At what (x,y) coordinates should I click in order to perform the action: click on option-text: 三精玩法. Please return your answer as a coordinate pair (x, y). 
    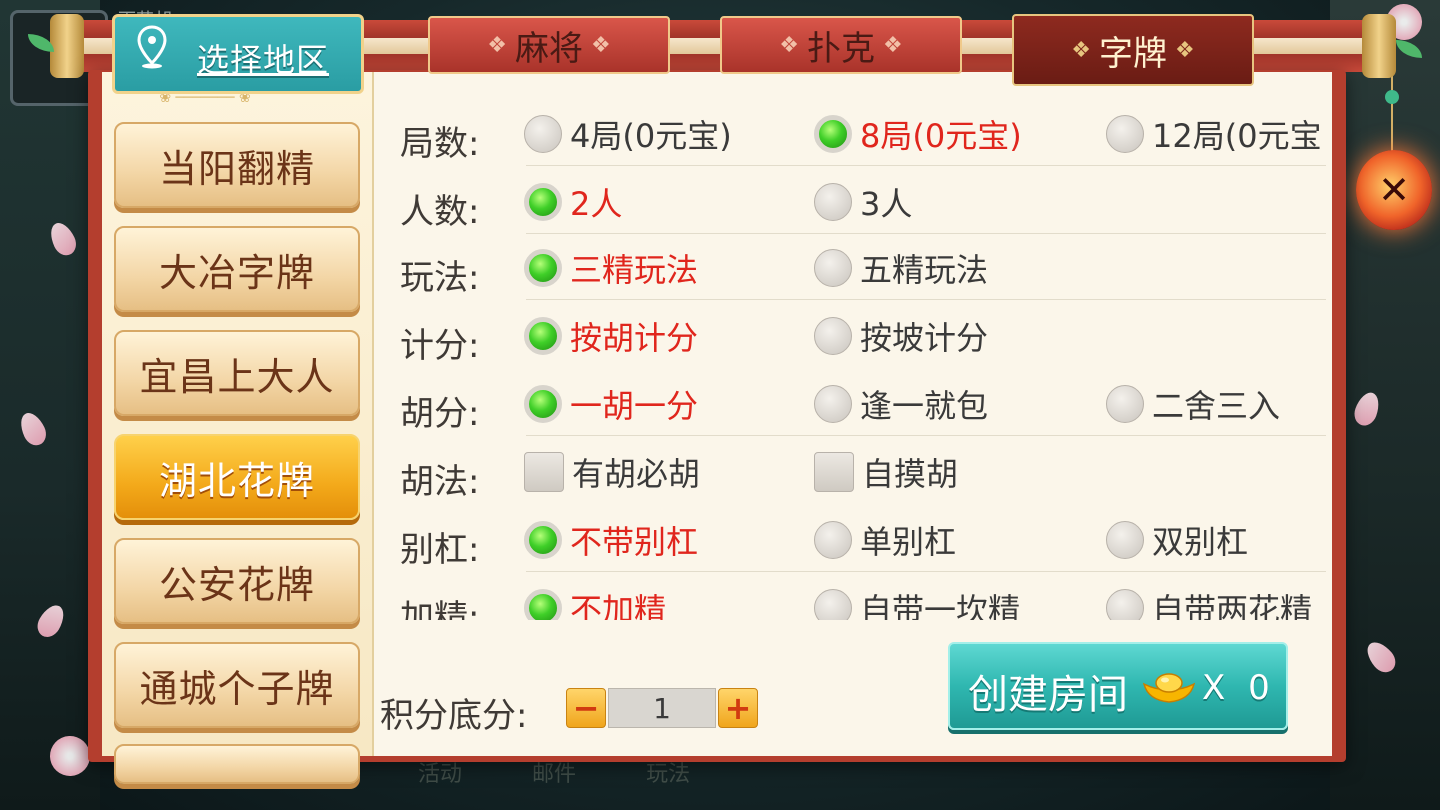
    Looking at the image, I should click on (634, 270).